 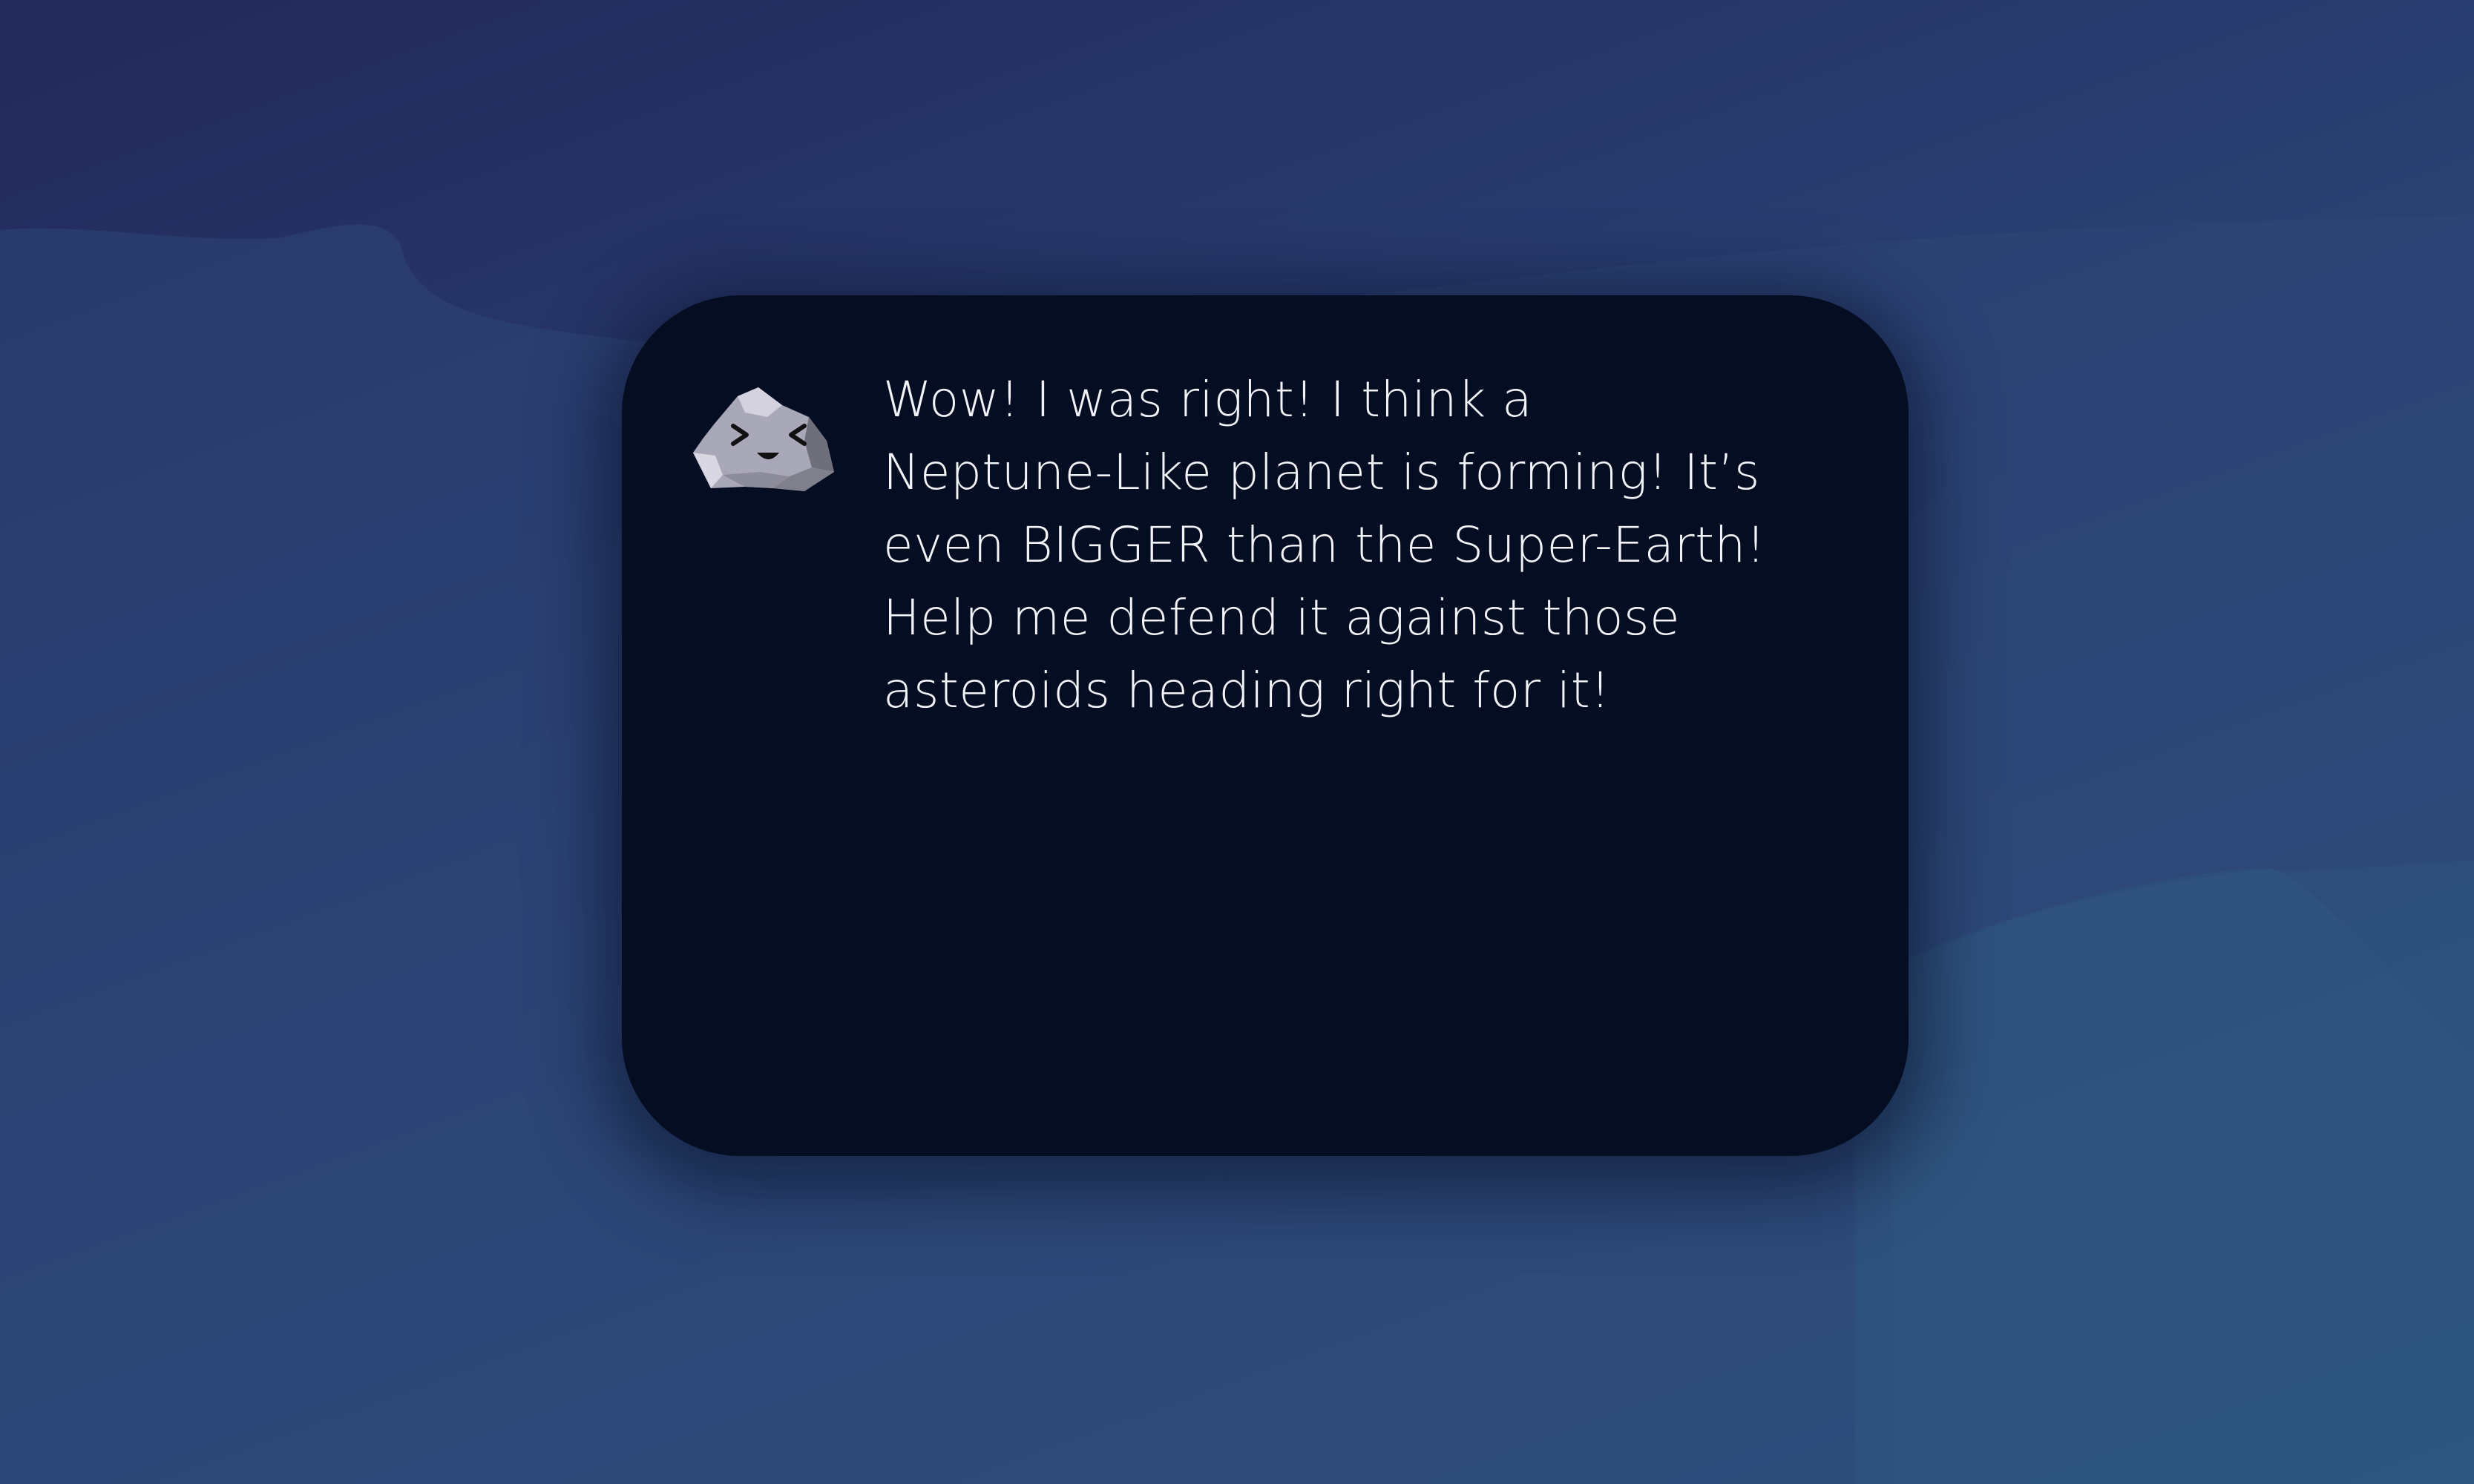 I want to click on speaker-avatar, so click(x=766, y=440).